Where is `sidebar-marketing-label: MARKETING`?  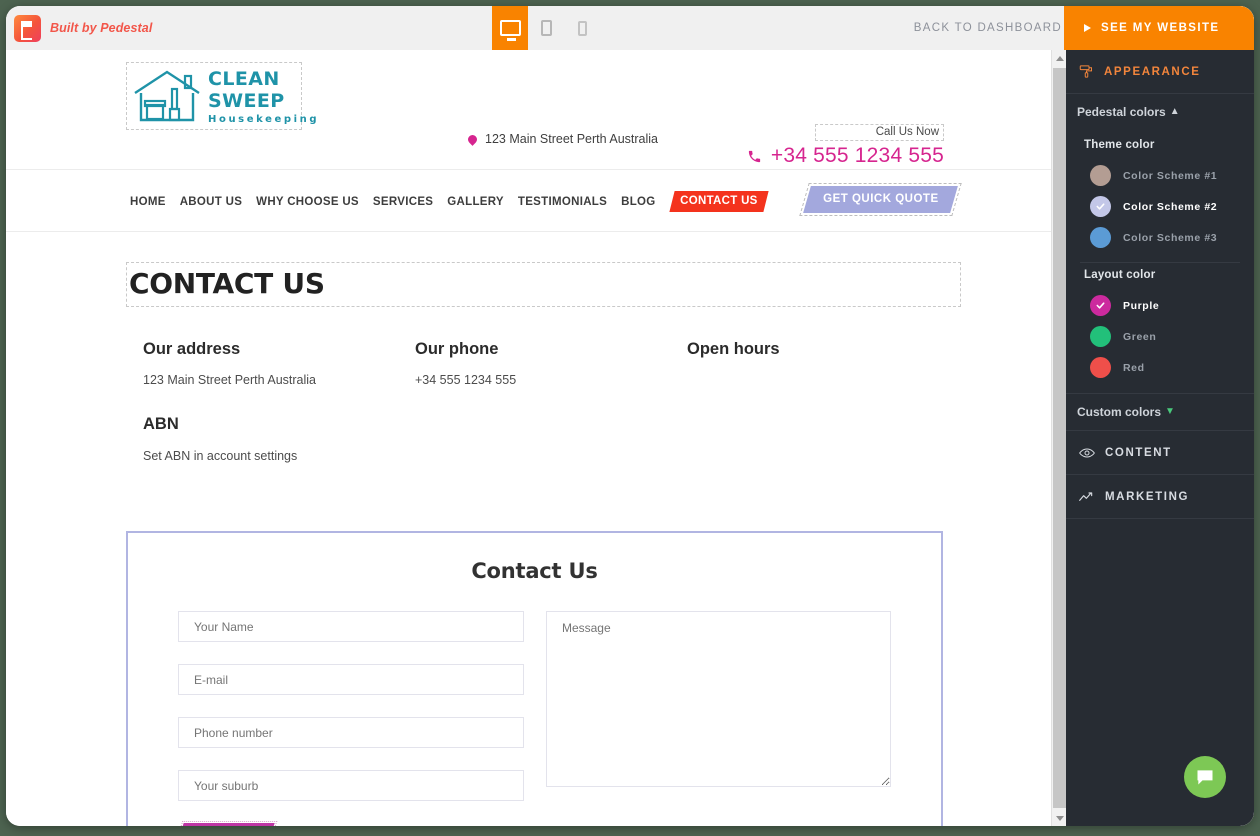 sidebar-marketing-label: MARKETING is located at coordinates (1147, 496).